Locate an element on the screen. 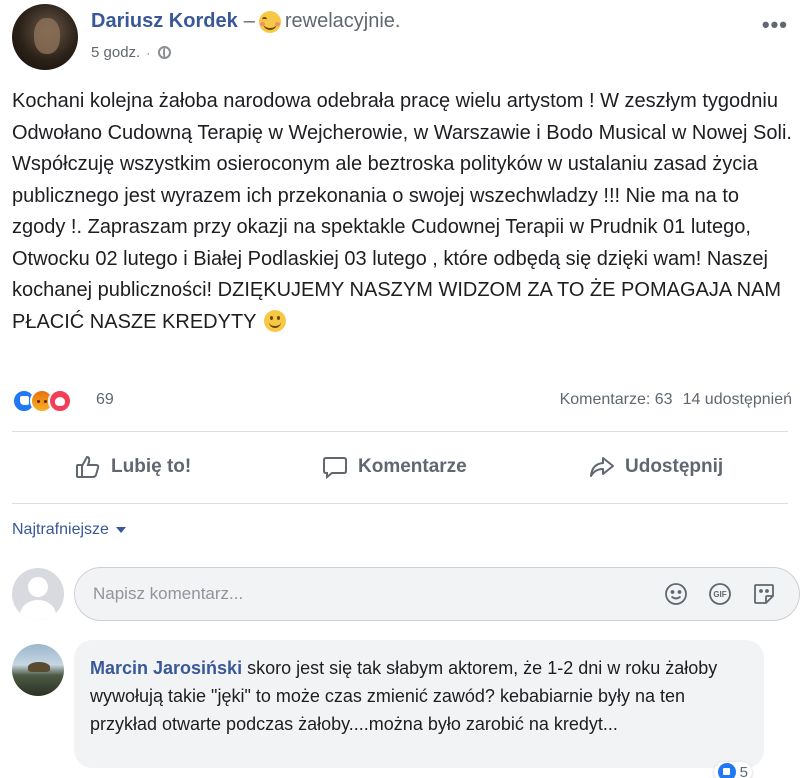  post-meta: 5 godz. · is located at coordinates (131, 52).